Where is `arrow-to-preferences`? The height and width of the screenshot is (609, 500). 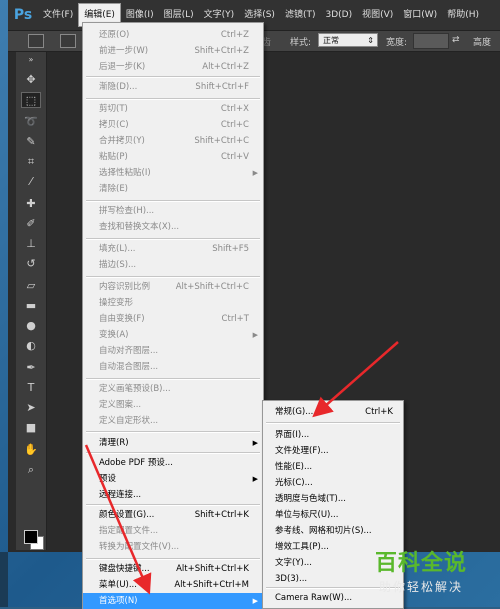 arrow-to-preferences is located at coordinates (118, 519).